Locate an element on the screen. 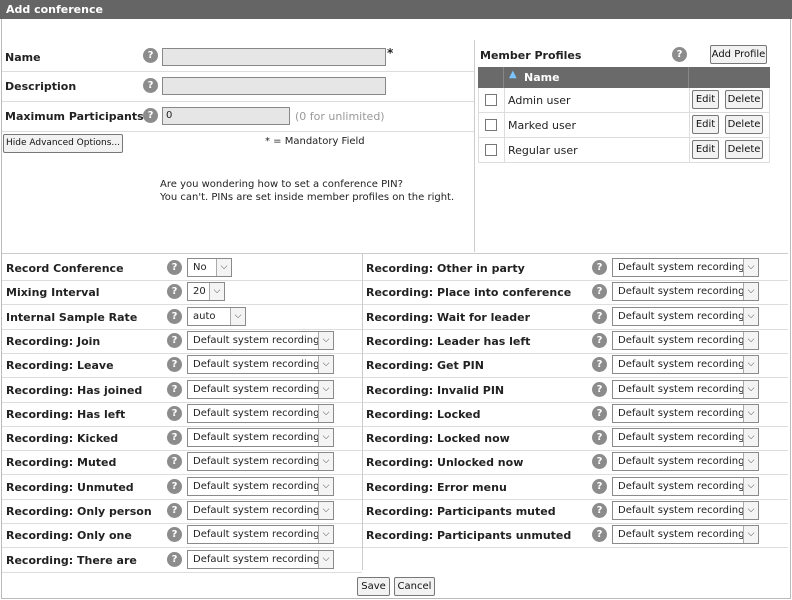 The width and height of the screenshot is (792, 600). recording-invalid-pin-help-icon: ? is located at coordinates (599, 389).